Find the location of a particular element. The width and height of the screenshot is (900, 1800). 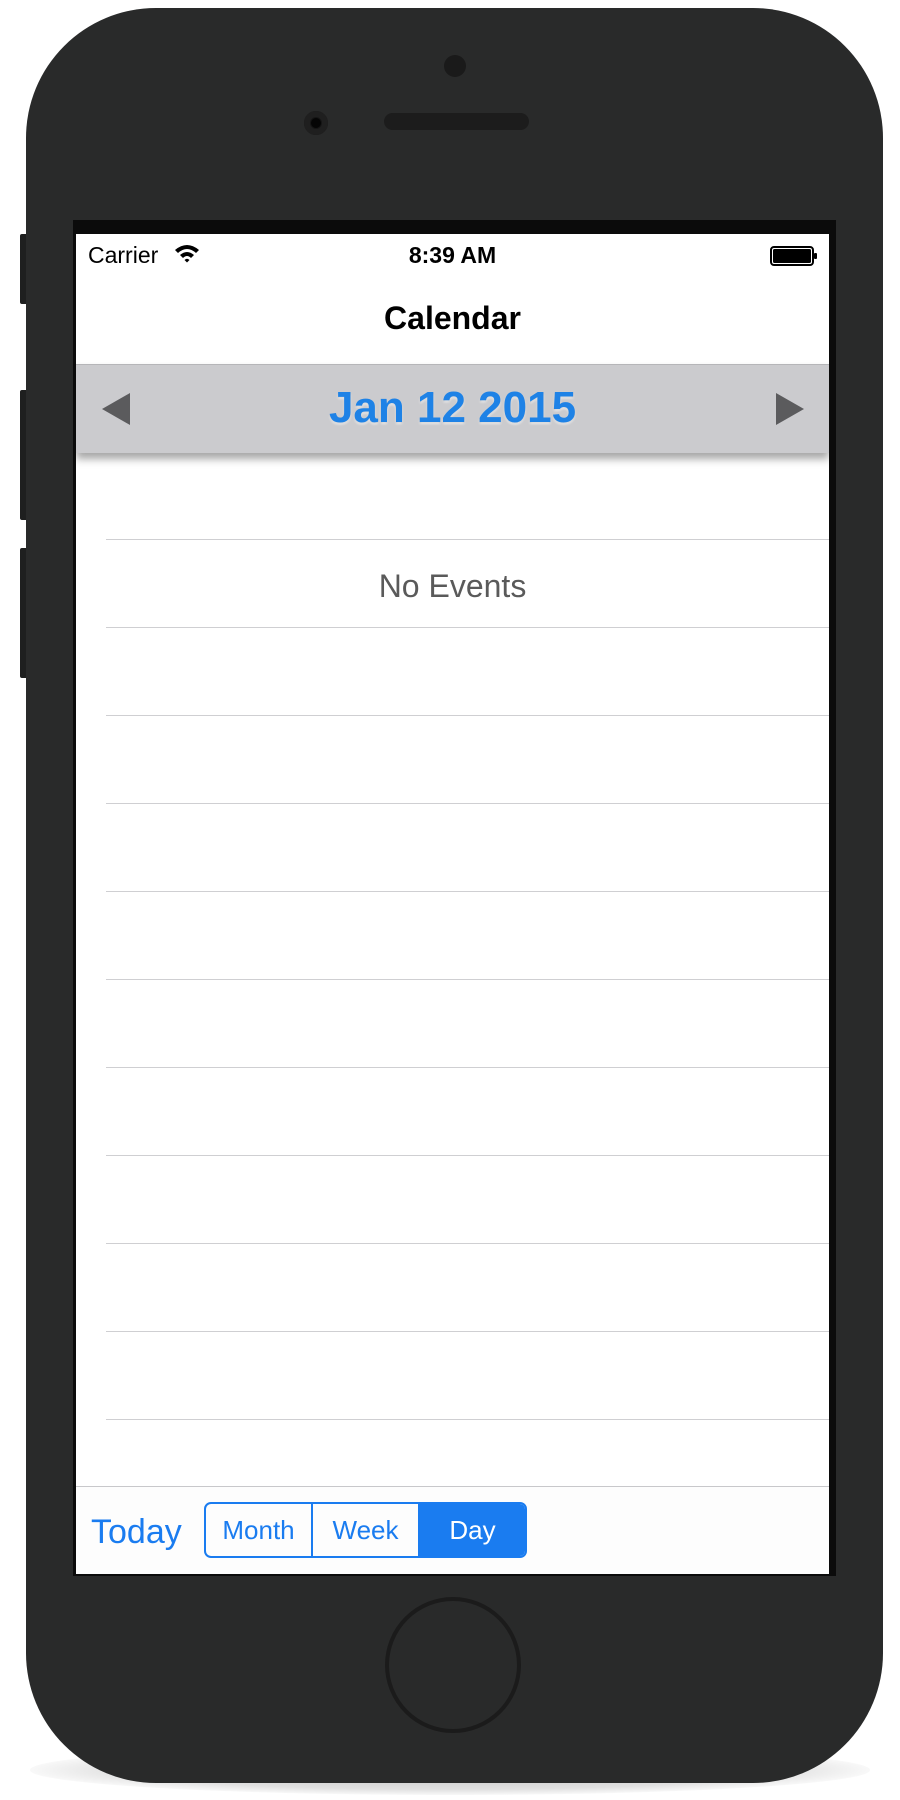

date-header: Jan 12 2015 is located at coordinates (452, 408).